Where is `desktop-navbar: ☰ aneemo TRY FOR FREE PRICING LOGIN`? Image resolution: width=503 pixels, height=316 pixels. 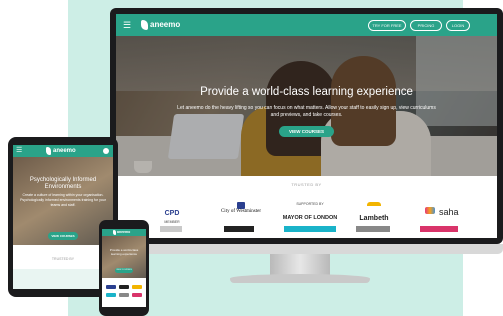 desktop-navbar: ☰ aneemo TRY FOR FREE PRICING LOGIN is located at coordinates (306, 25).